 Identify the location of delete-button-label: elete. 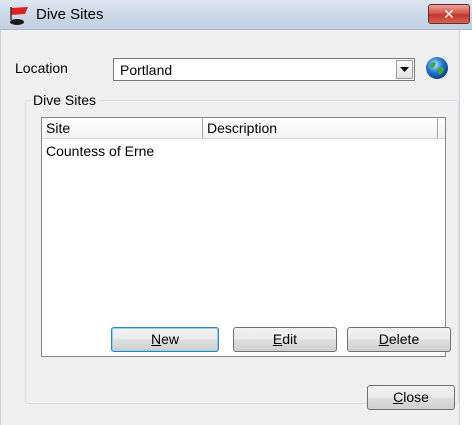
(404, 339).